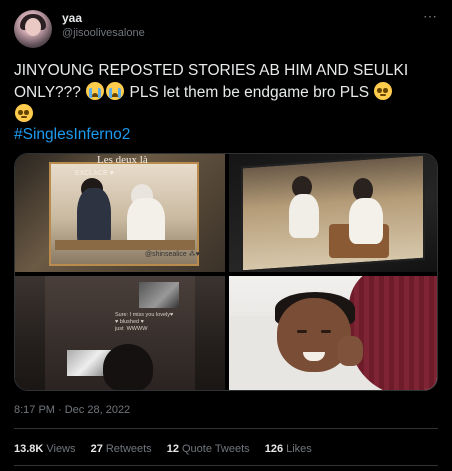 This screenshot has width=452, height=471. What do you see at coordinates (274, 449) in the screenshot?
I see `likes-count: 126` at bounding box center [274, 449].